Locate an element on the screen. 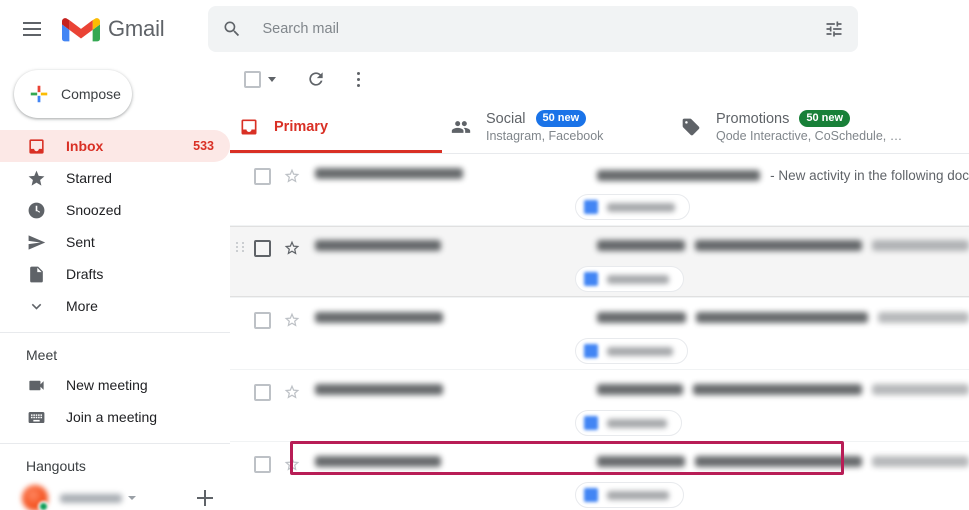 Image resolution: width=969 pixels, height=510 pixels. gmail-logo-icon is located at coordinates (81, 29).